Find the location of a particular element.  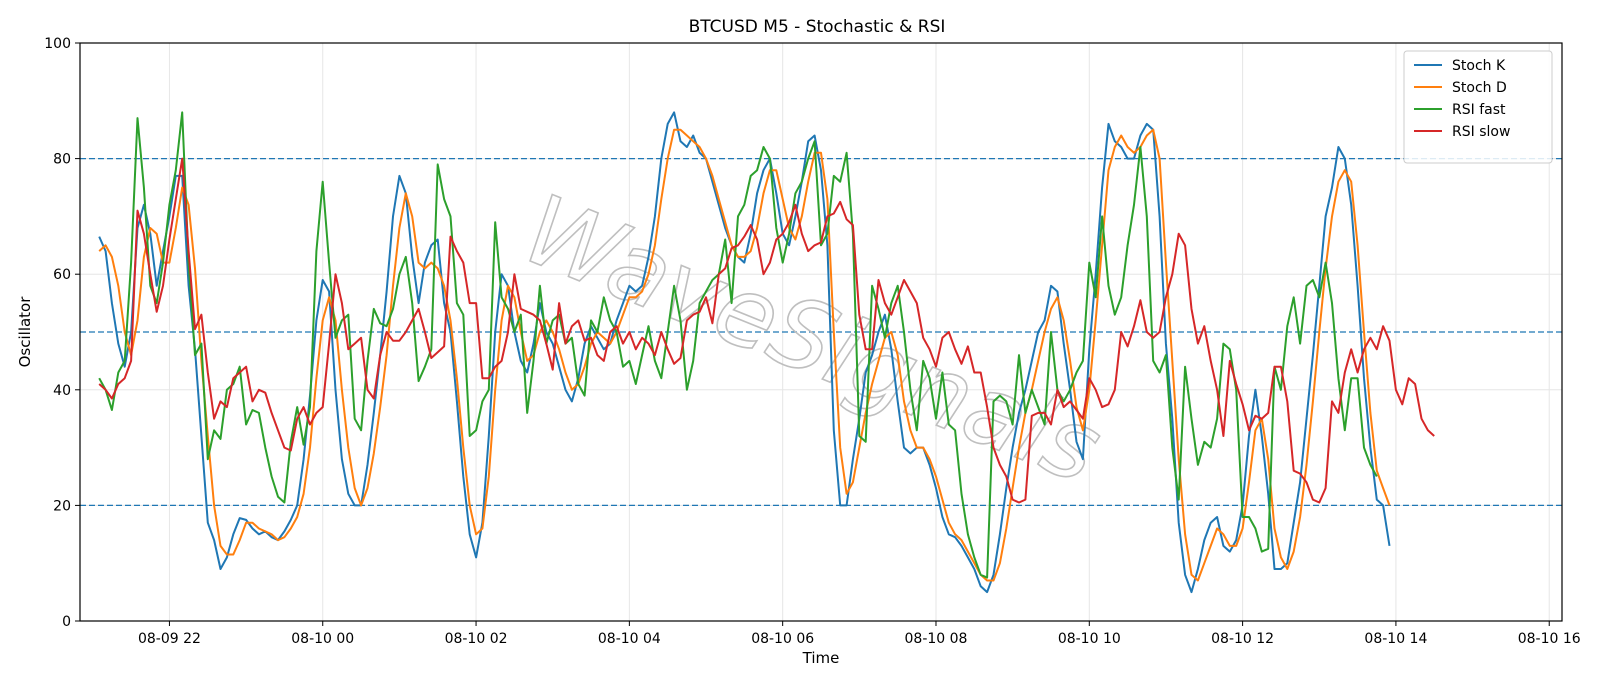

x-tick-label: 08-10 12 is located at coordinates (1242, 639).